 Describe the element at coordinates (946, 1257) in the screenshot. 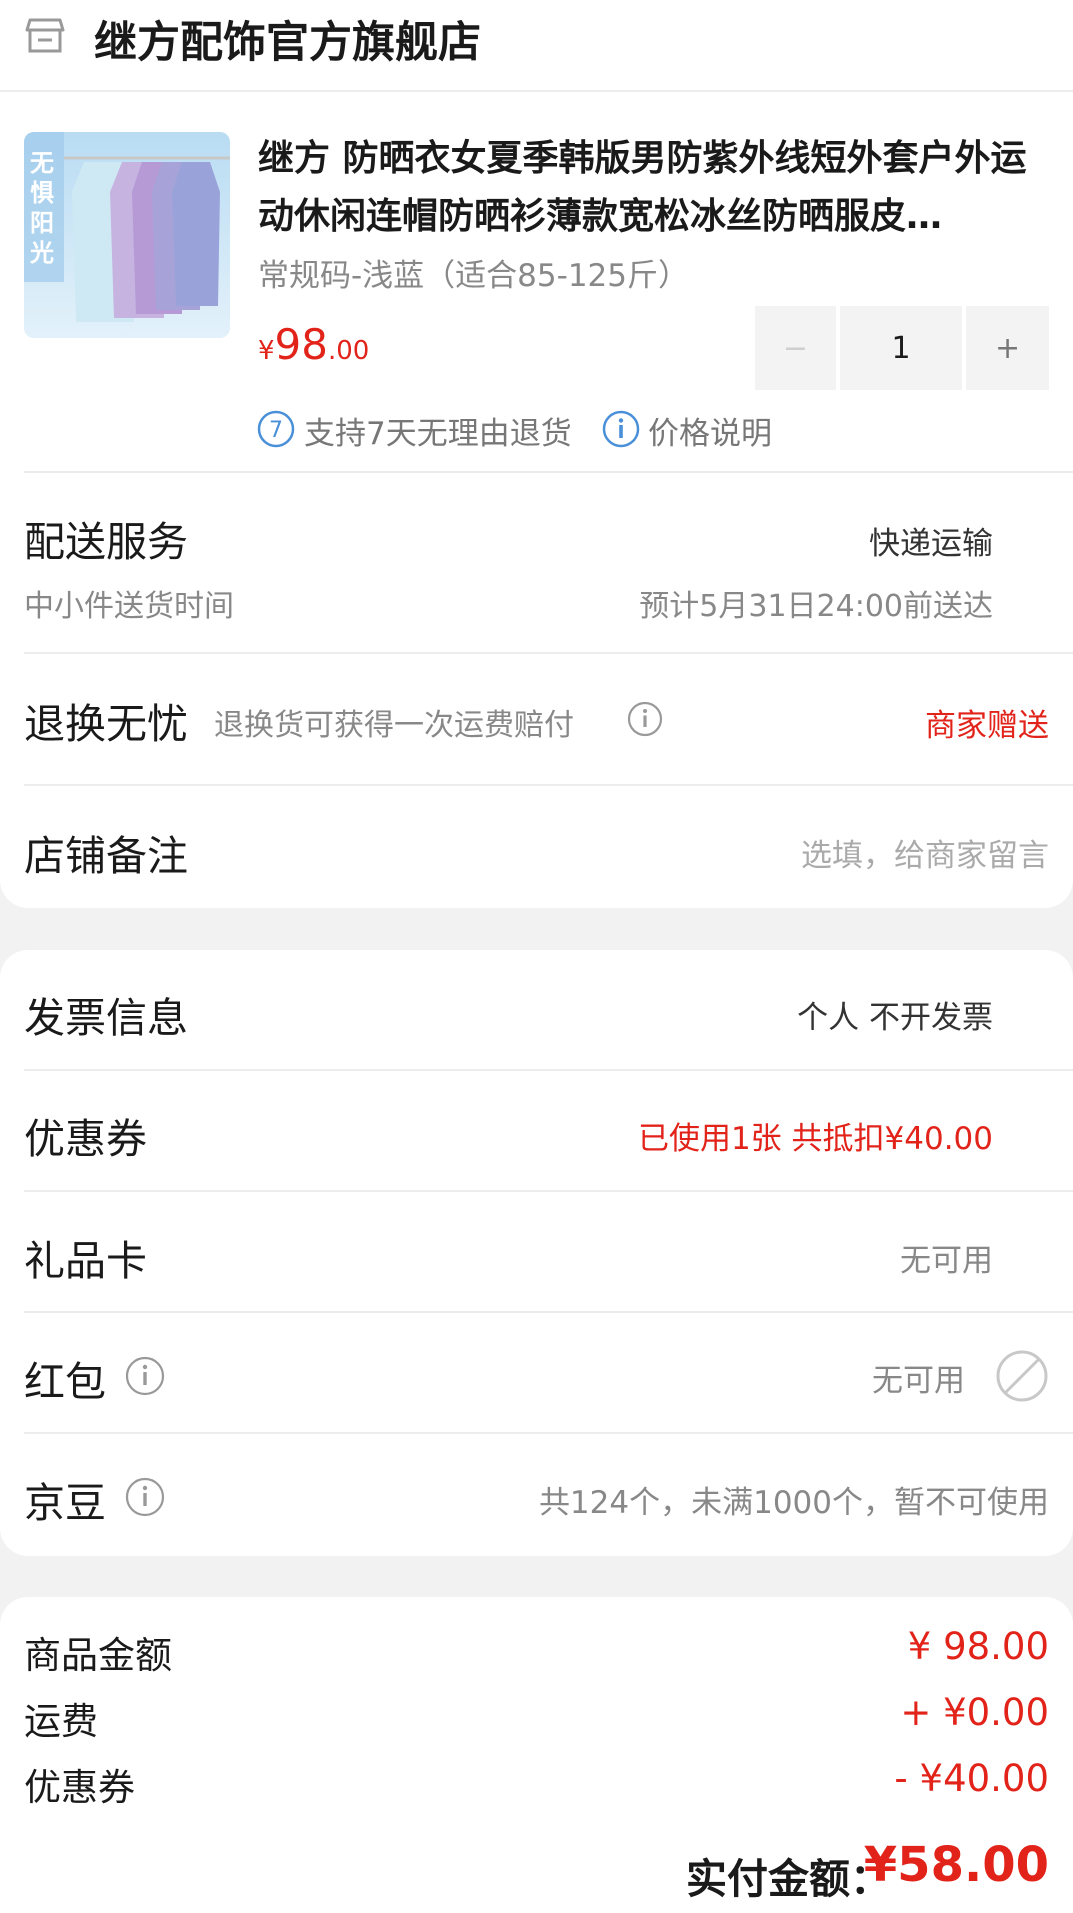

I see `gift-card-value: 无可用` at that location.